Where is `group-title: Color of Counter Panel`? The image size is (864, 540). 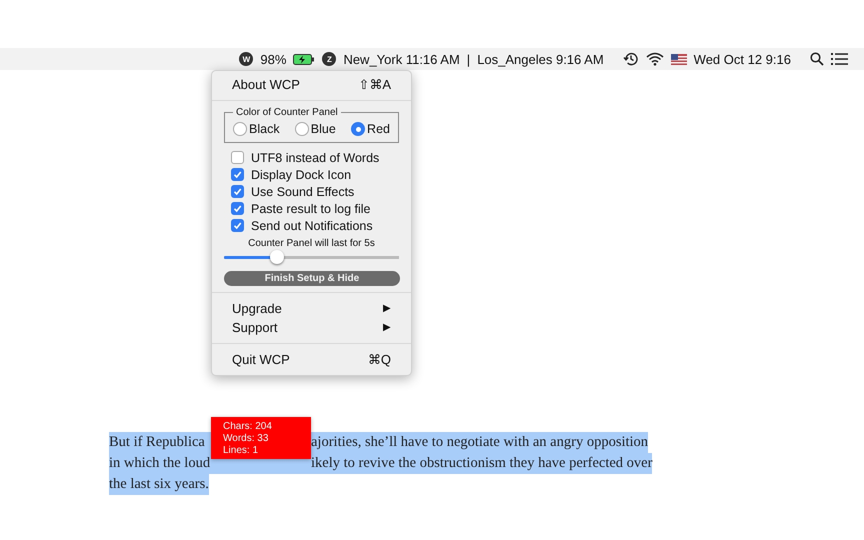 group-title: Color of Counter Panel is located at coordinates (287, 112).